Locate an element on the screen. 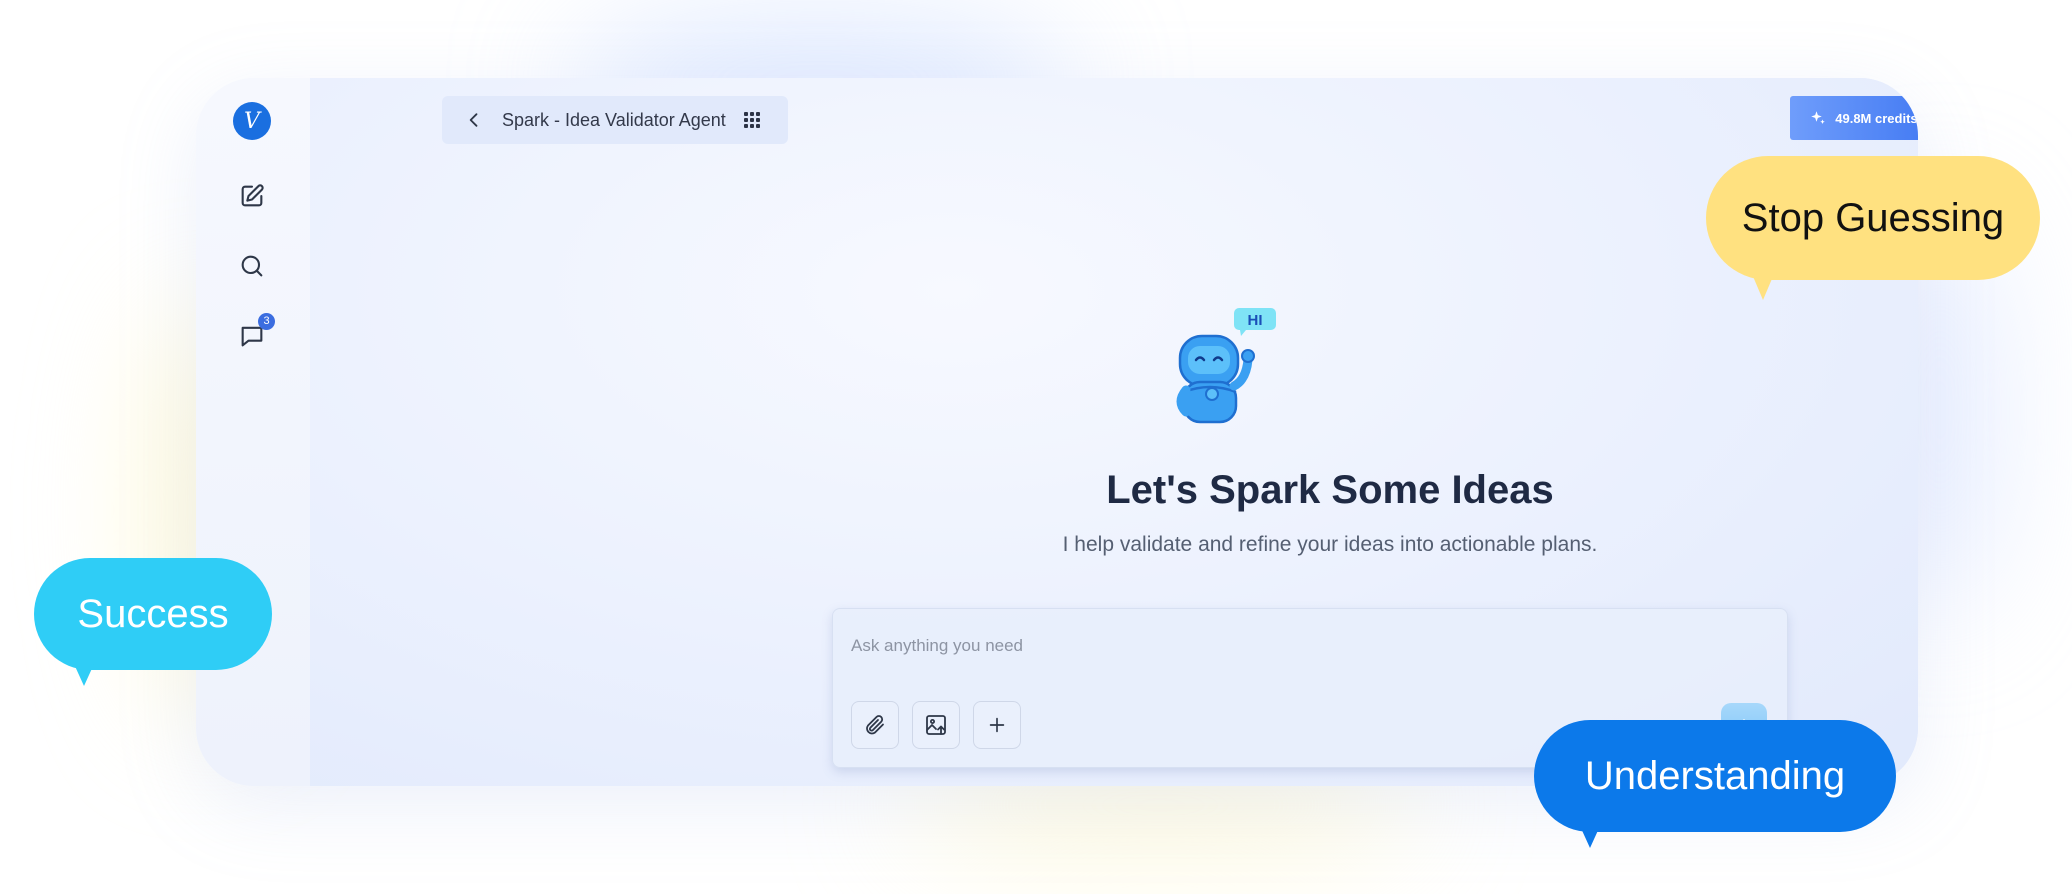  image-upload-icon is located at coordinates (936, 725).